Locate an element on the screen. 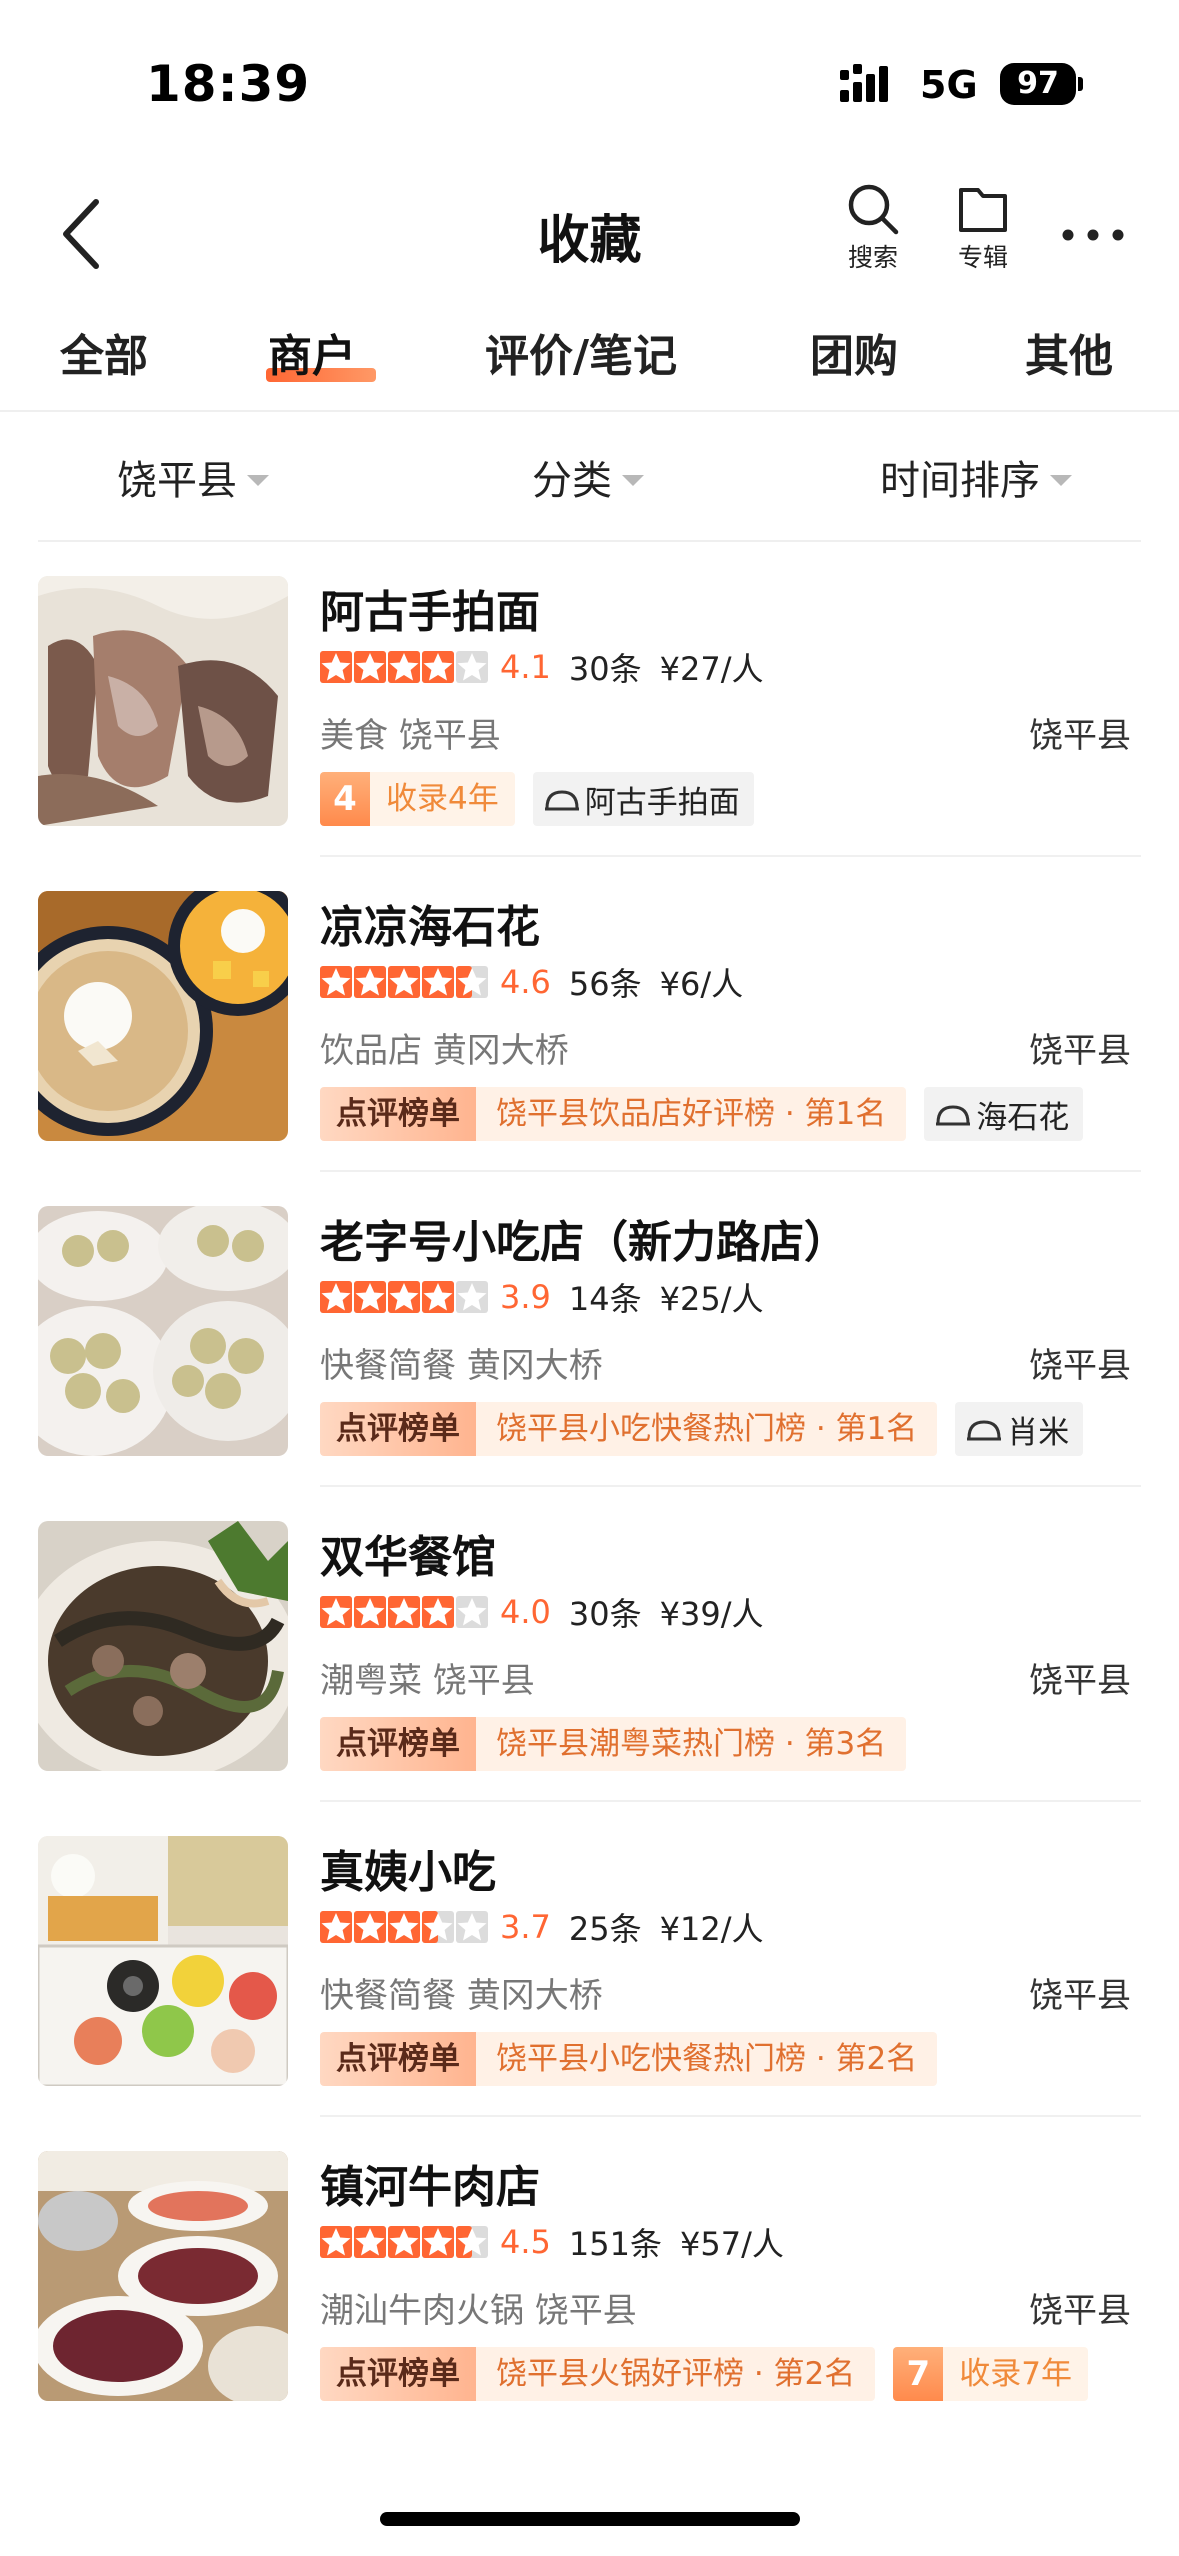  album-button: 专辑 is located at coordinates (983, 228).